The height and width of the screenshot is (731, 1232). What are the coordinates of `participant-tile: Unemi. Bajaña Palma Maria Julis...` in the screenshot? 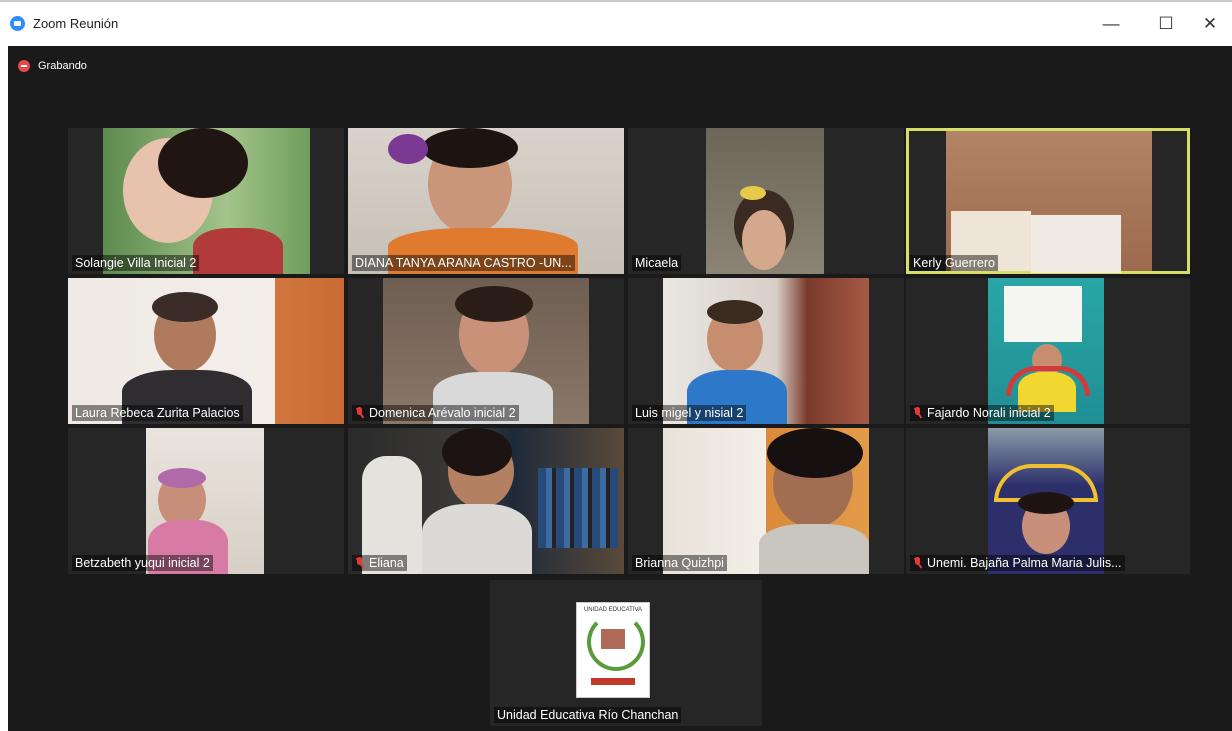 It's located at (1048, 501).